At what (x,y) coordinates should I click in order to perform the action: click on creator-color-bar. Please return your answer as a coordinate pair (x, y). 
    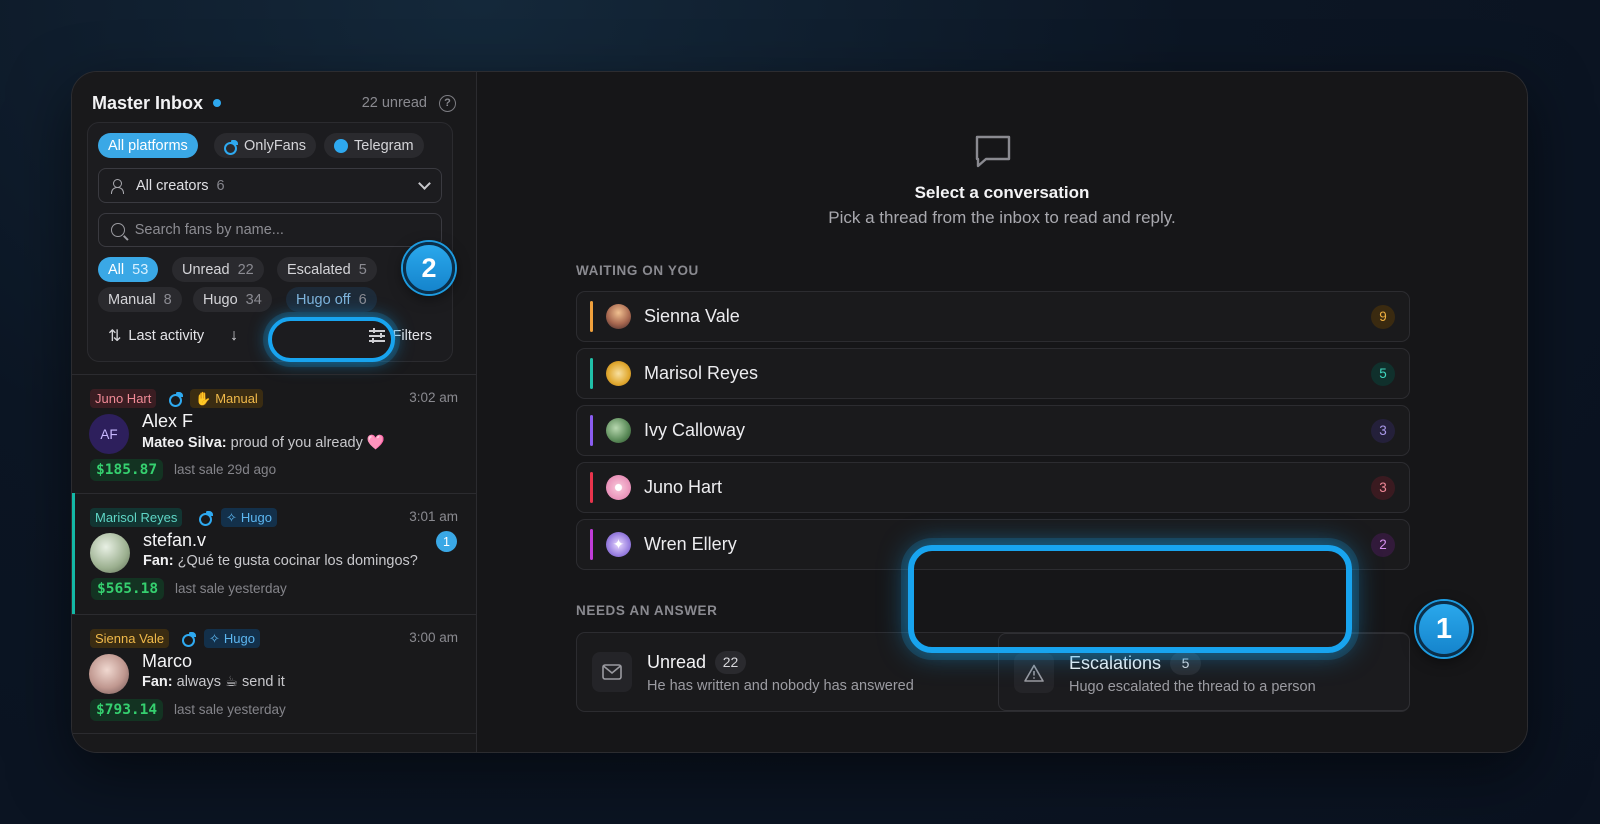
    Looking at the image, I should click on (591, 316).